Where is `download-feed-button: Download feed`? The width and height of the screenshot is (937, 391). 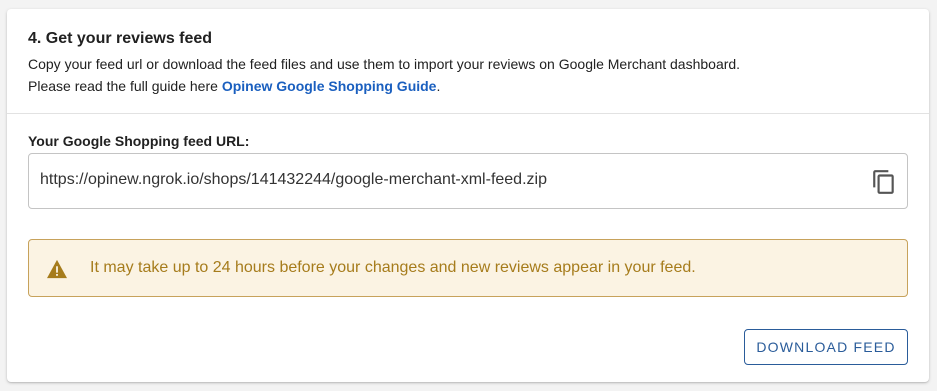 download-feed-button: Download feed is located at coordinates (826, 347).